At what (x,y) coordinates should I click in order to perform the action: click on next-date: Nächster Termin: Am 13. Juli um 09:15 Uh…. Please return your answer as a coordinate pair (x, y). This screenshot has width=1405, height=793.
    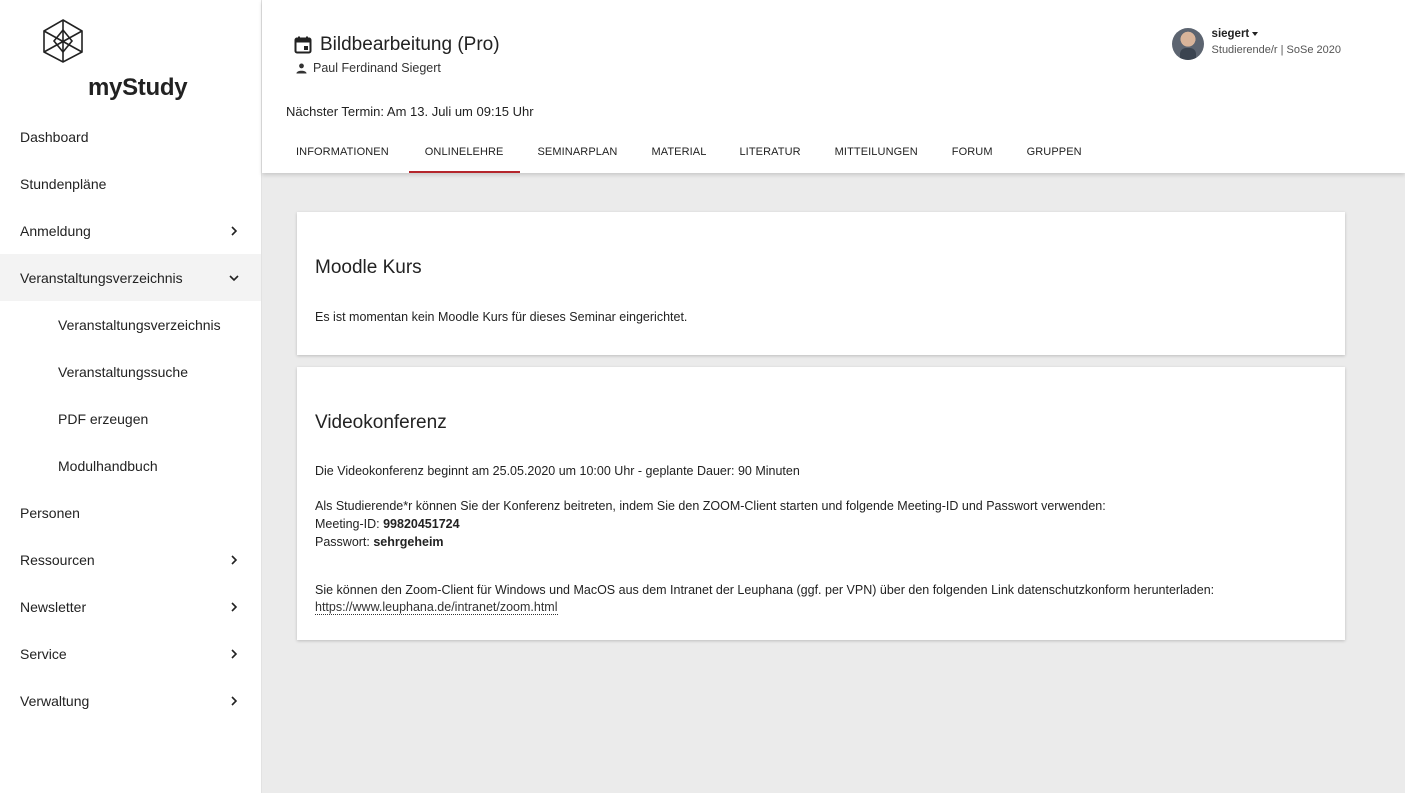
    Looking at the image, I should click on (410, 111).